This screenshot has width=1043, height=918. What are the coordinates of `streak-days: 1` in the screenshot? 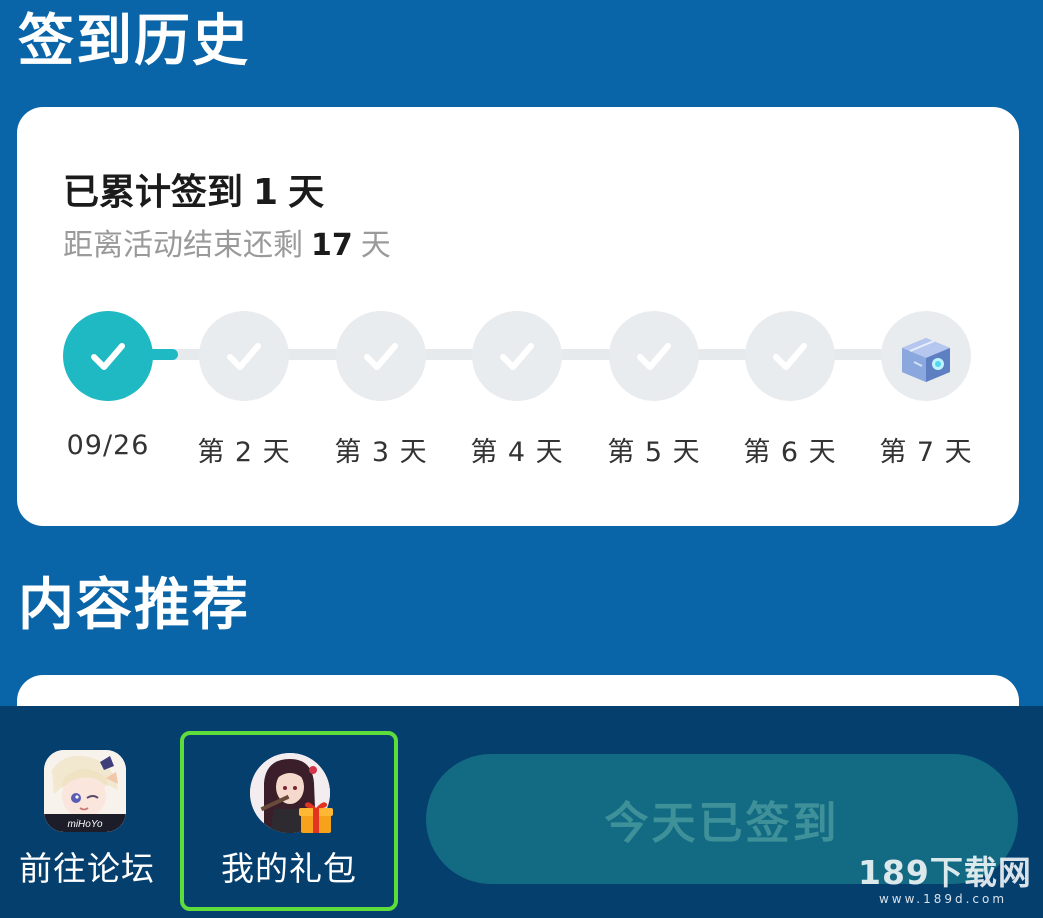 It's located at (266, 192).